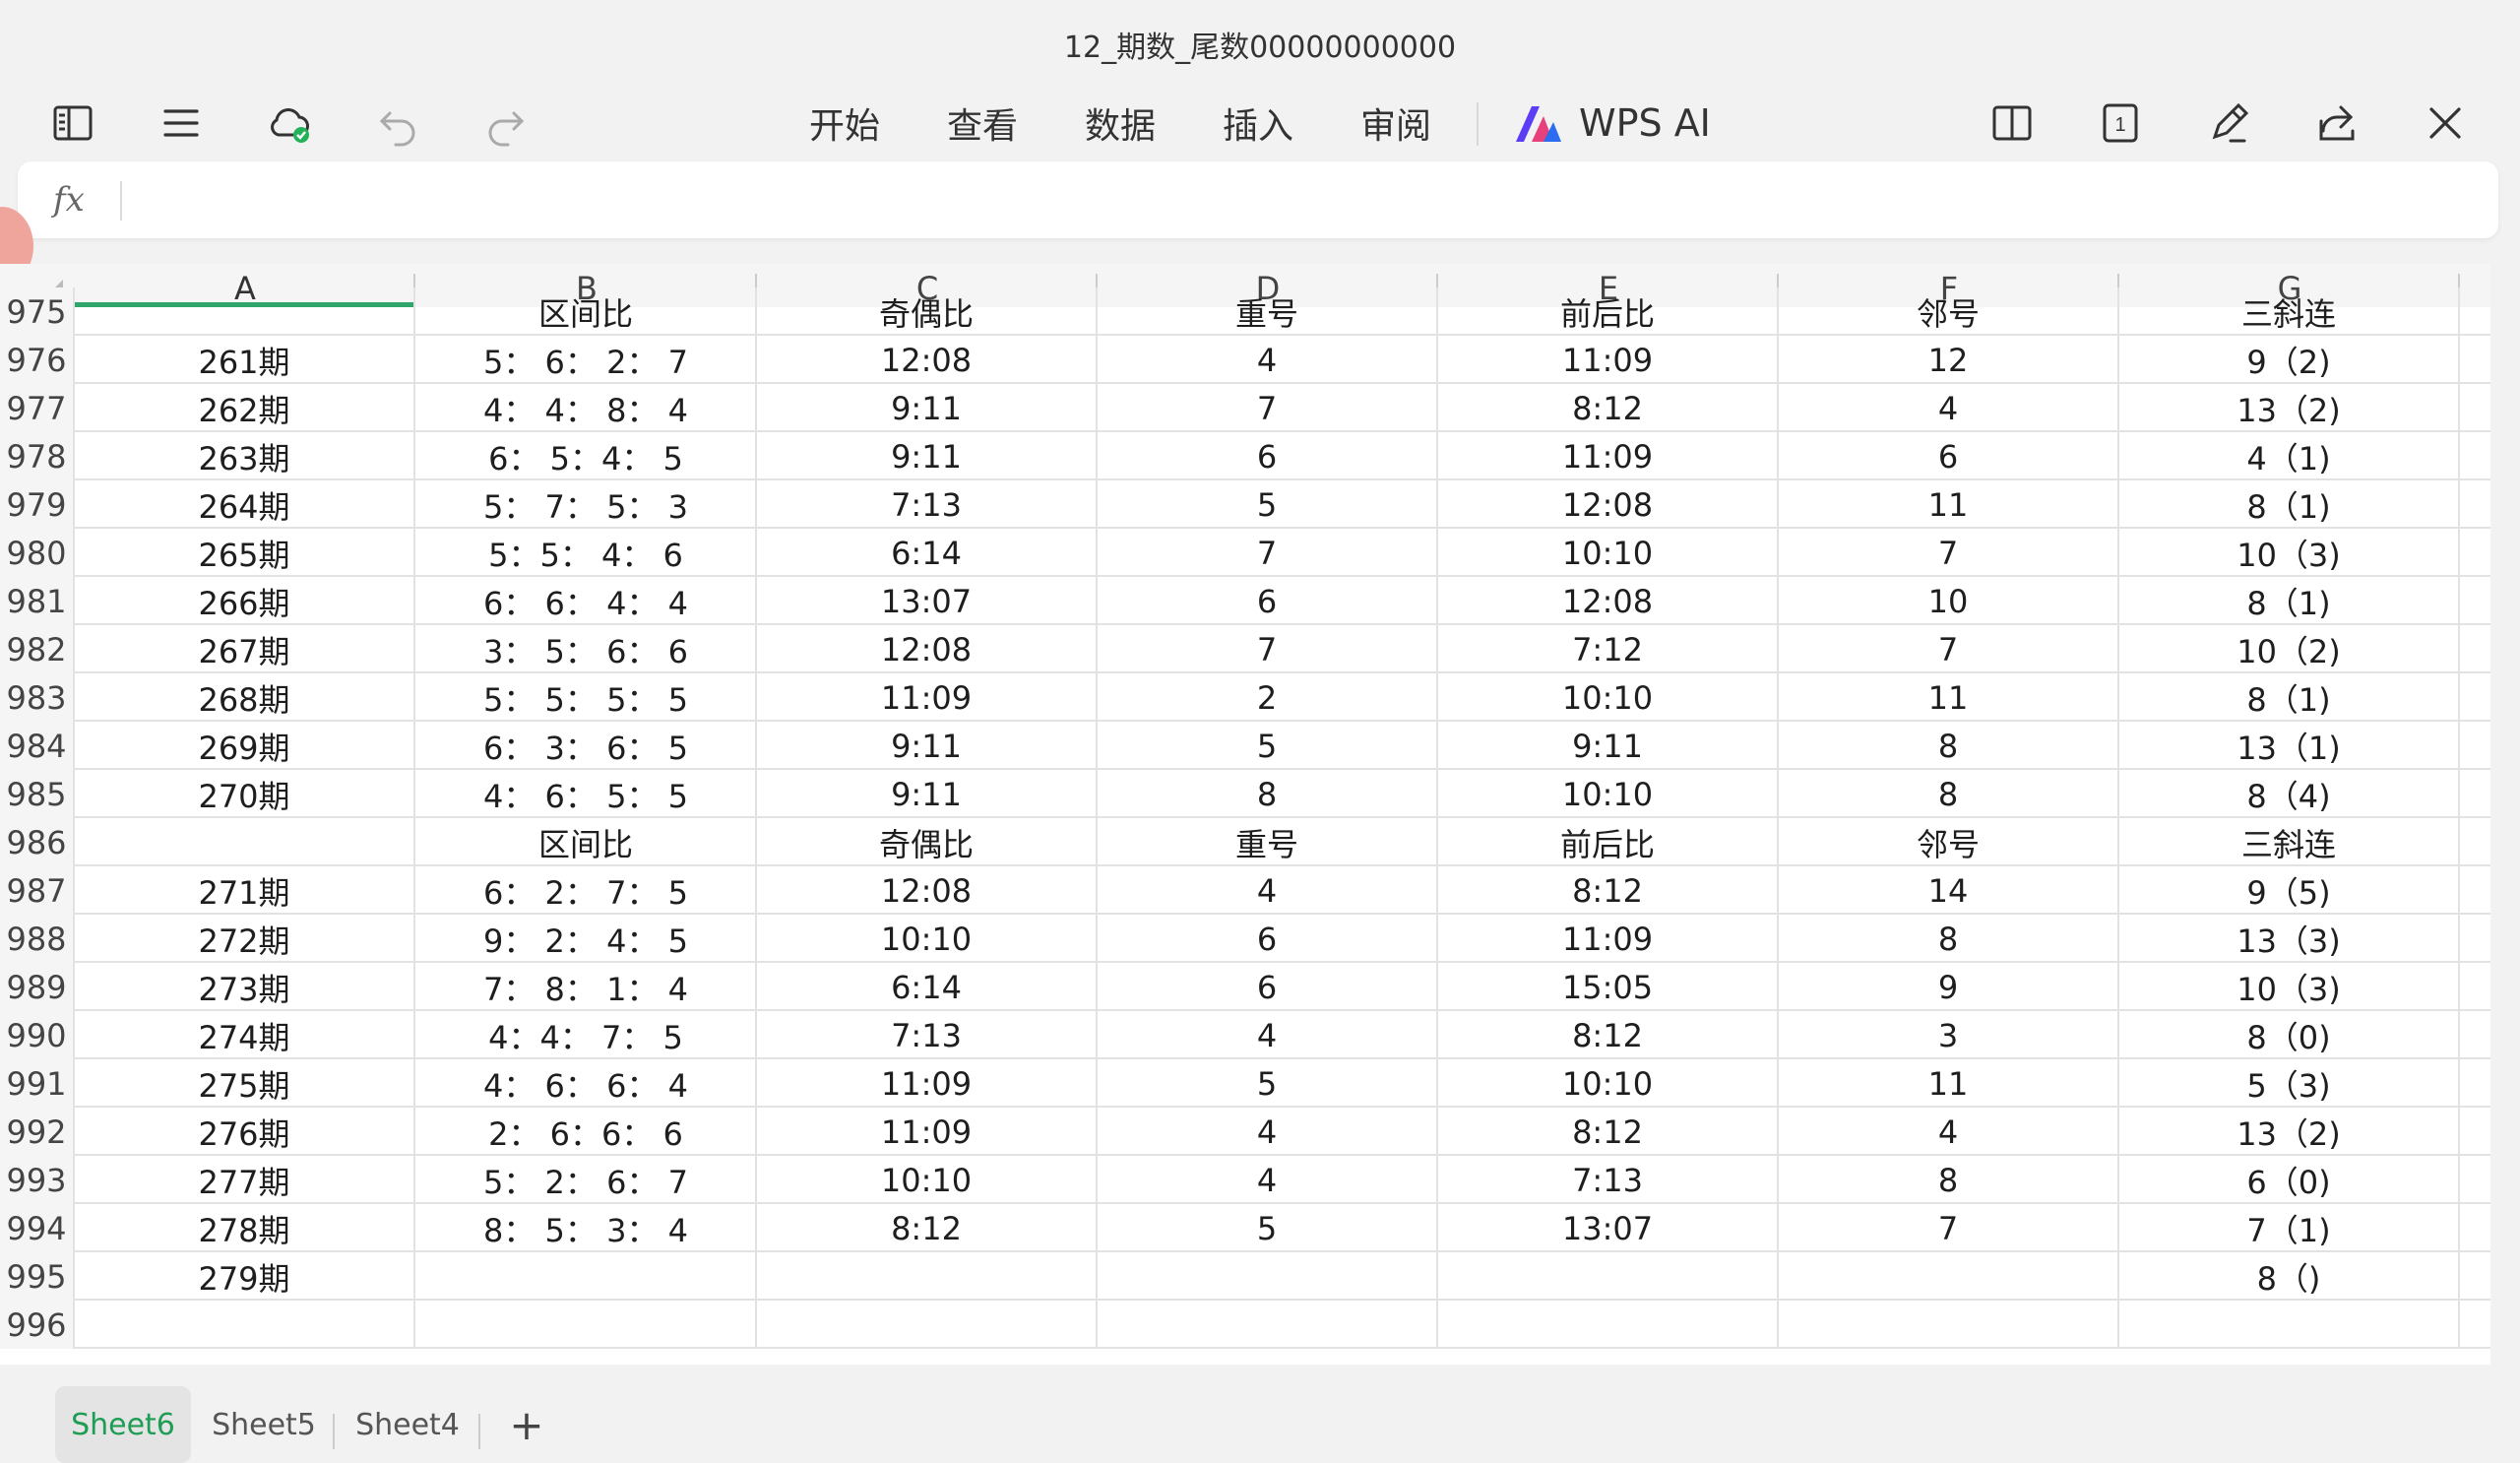  Describe the element at coordinates (407, 1424) in the screenshot. I see `sheet-tab-sheet4: Sheet4` at that location.